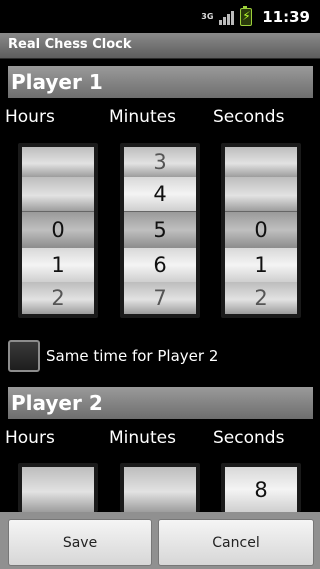 Image resolution: width=320 pixels, height=569 pixels. I want to click on same-time-checkbox, so click(24, 356).